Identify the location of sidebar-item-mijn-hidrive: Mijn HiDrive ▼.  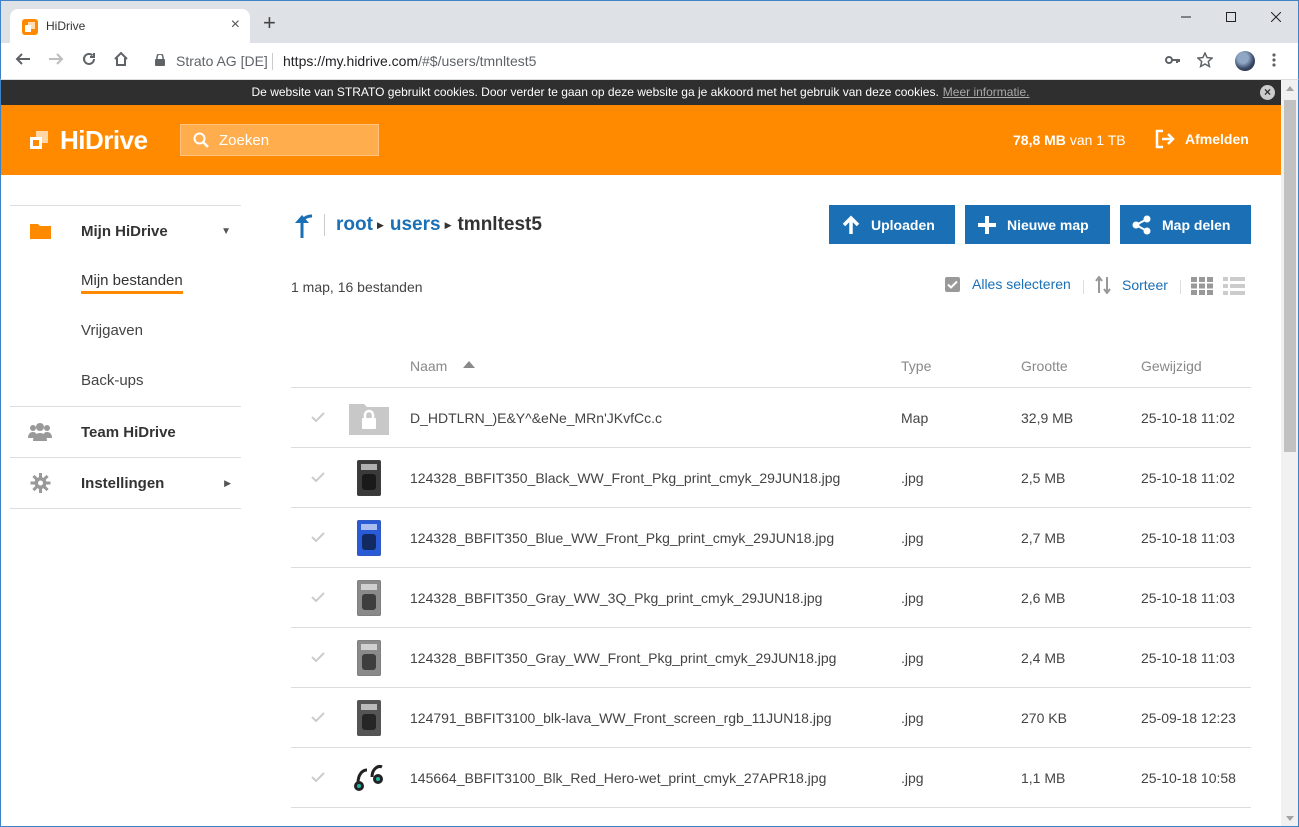
(125, 231).